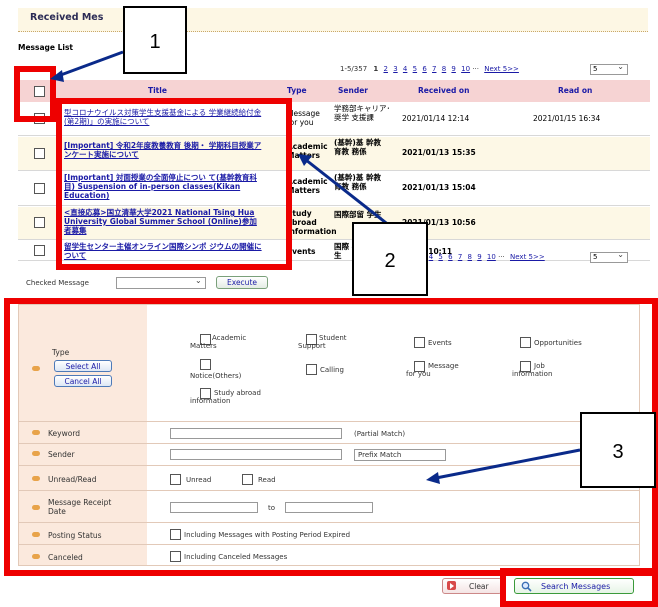 This screenshot has width=658, height=607. I want to click on arrow-1-head, so click(57, 76).